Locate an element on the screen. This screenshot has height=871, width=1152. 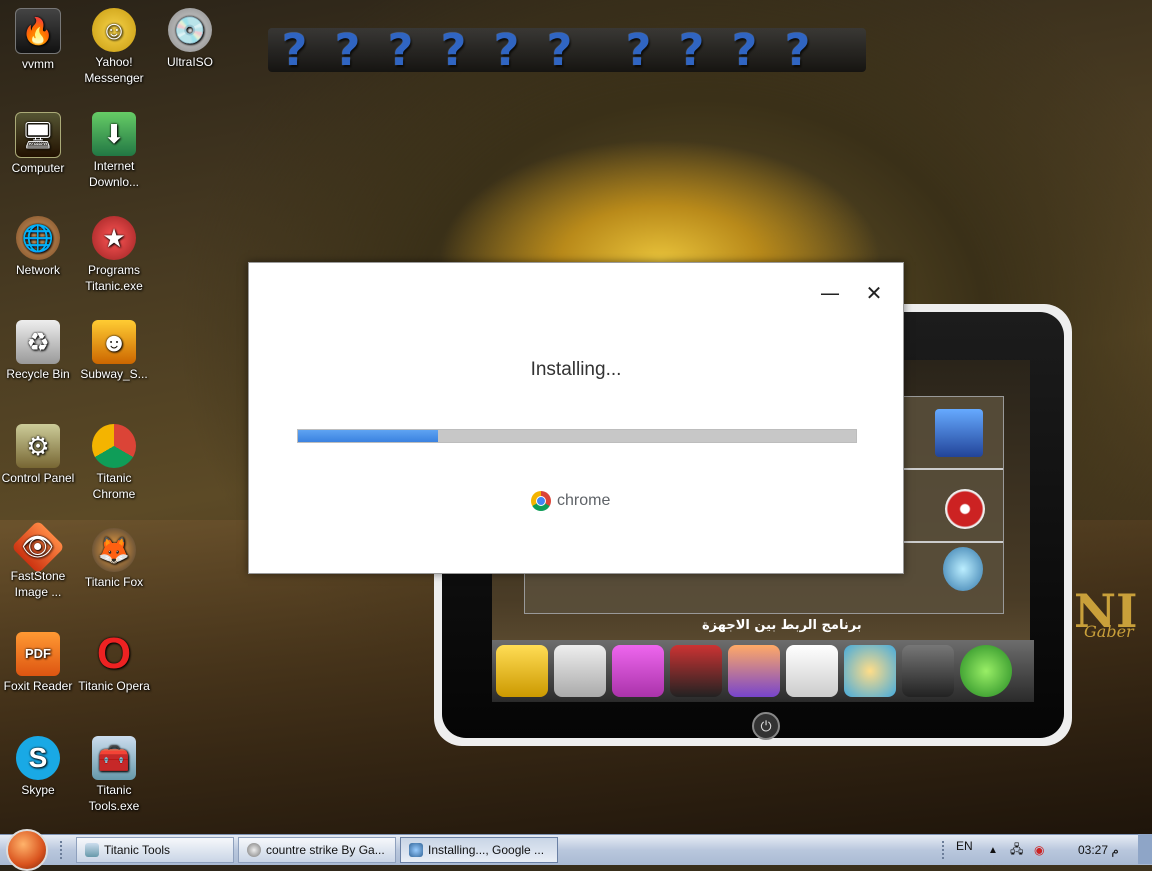
chrome-brand: chrome is located at coordinates (570, 501).